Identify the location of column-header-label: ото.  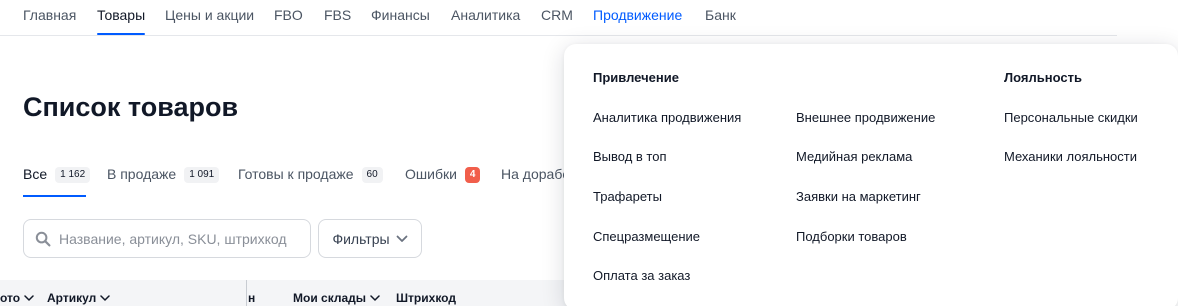
(10, 298).